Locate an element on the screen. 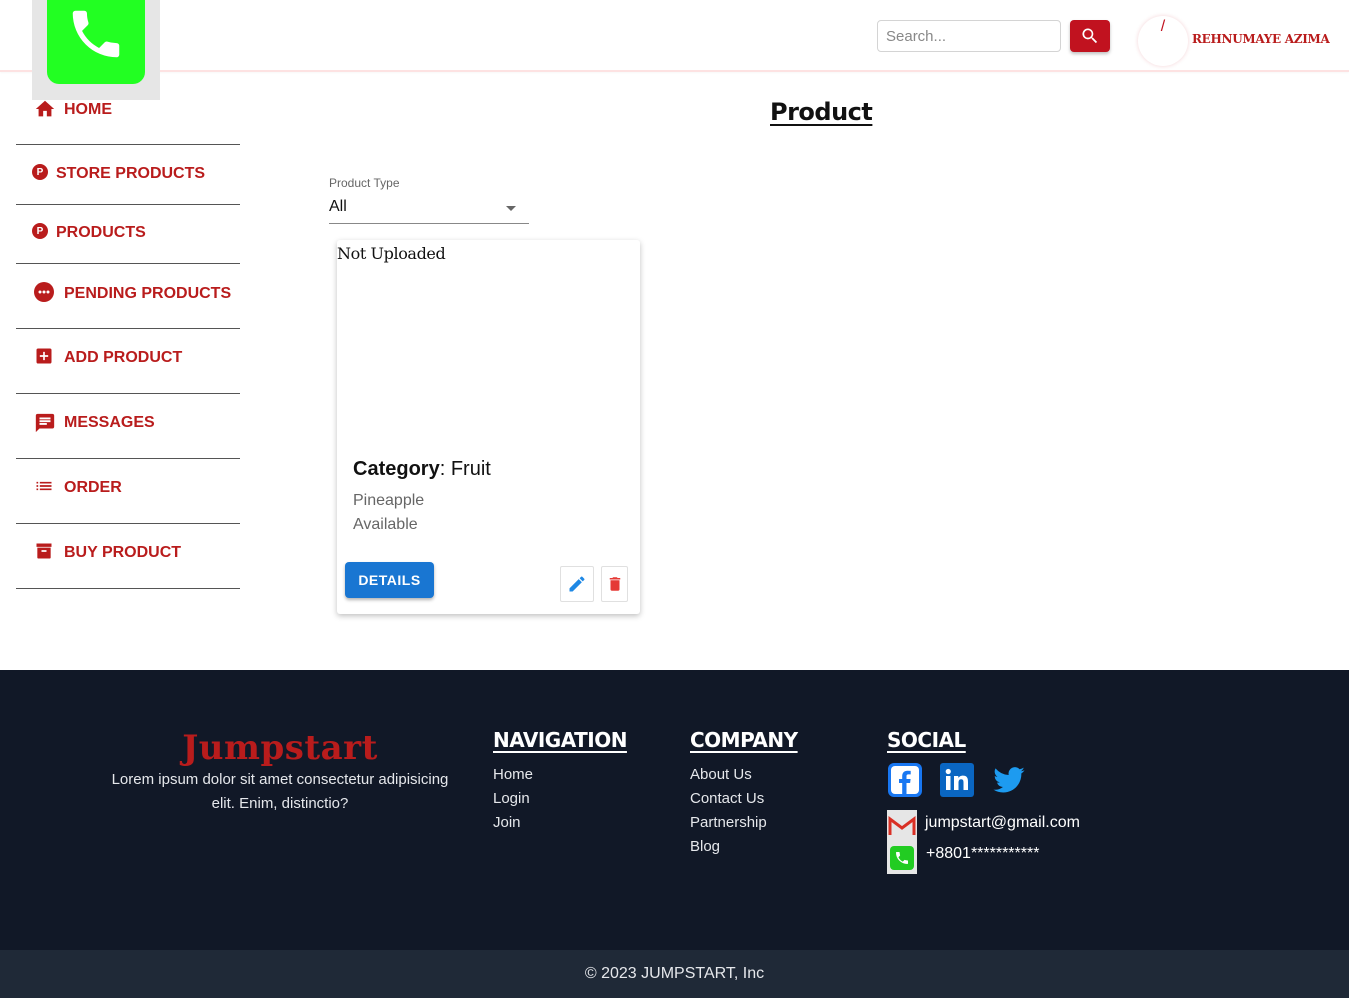 This screenshot has width=1349, height=998. linkedin-icon is located at coordinates (957, 780).